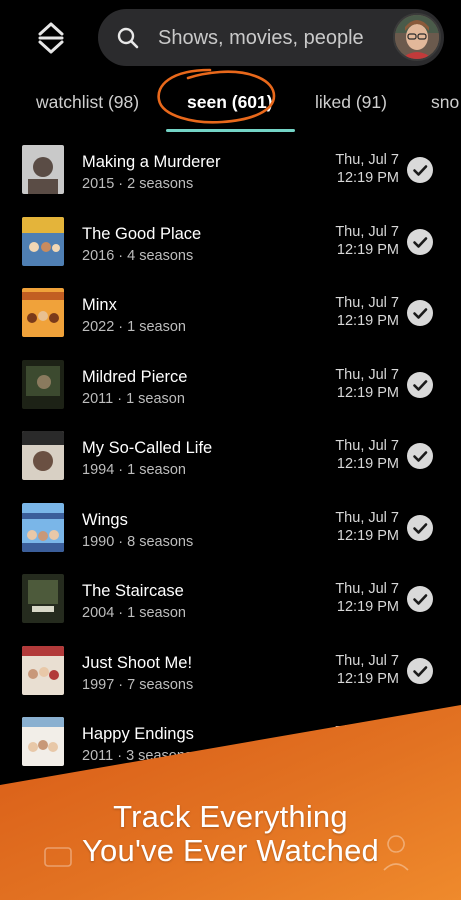 The width and height of the screenshot is (461, 900). I want to click on item-meta: 2011 · 3 seasons, so click(137, 756).